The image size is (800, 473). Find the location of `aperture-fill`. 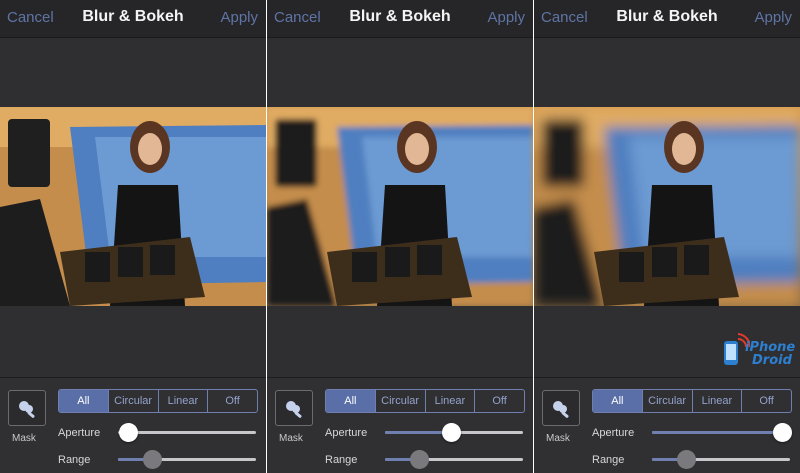

aperture-fill is located at coordinates (717, 432).